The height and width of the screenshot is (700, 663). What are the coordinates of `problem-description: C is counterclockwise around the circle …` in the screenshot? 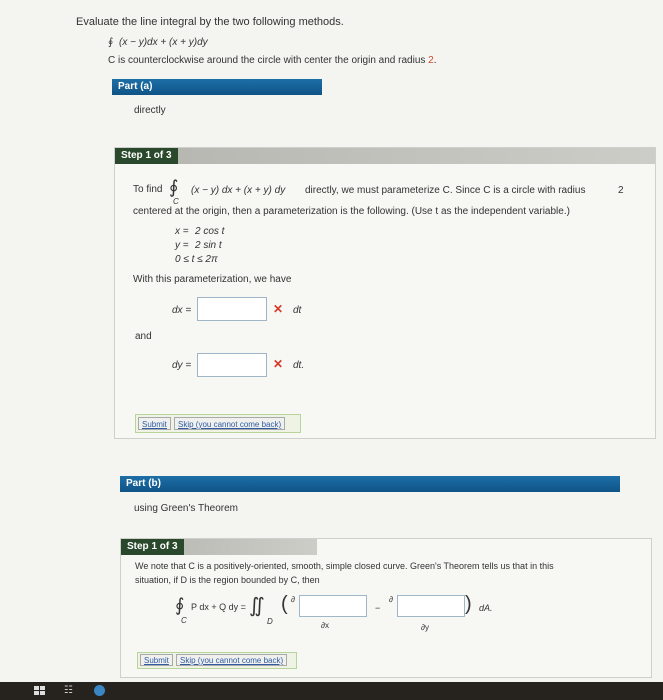 It's located at (272, 60).